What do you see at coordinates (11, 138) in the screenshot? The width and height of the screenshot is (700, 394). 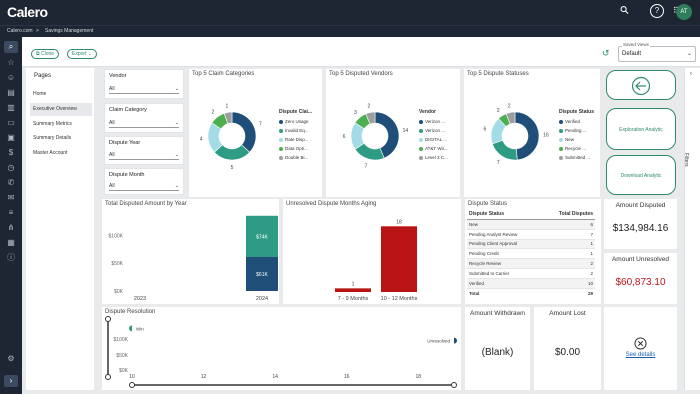 I see `nav-image-icon: ▣` at bounding box center [11, 138].